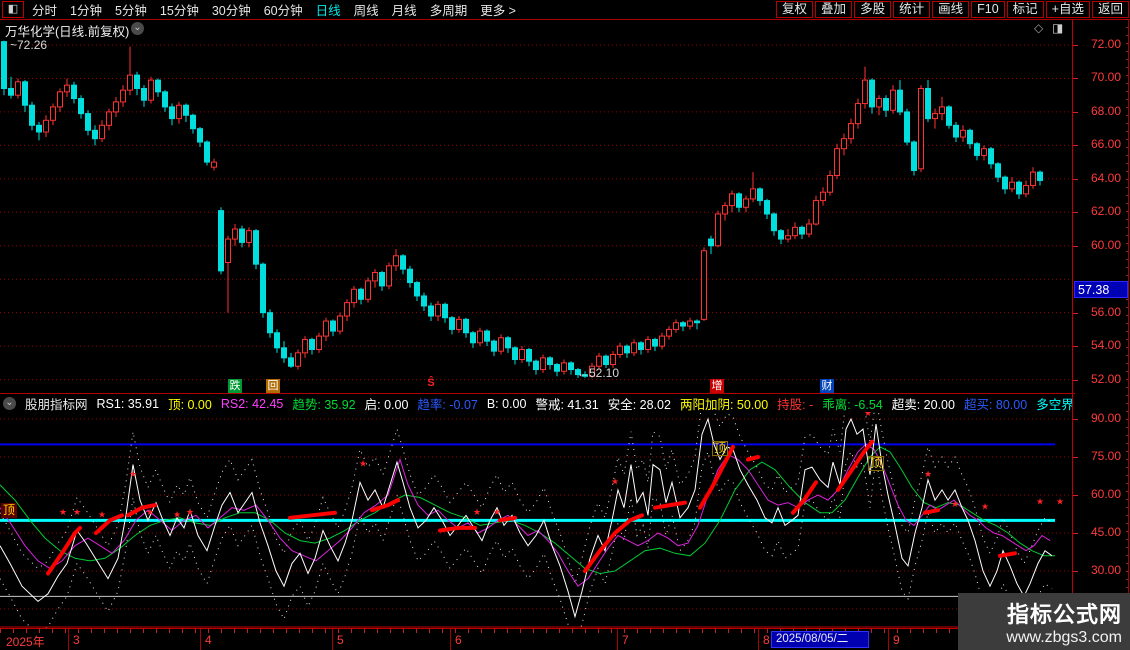 The height and width of the screenshot is (650, 1130). What do you see at coordinates (458, 640) in the screenshot?
I see `month-label: 6` at bounding box center [458, 640].